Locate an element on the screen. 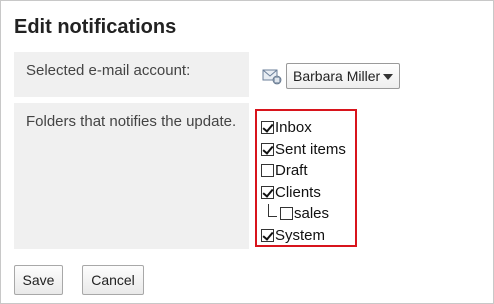  folder-name: sales is located at coordinates (312, 214).